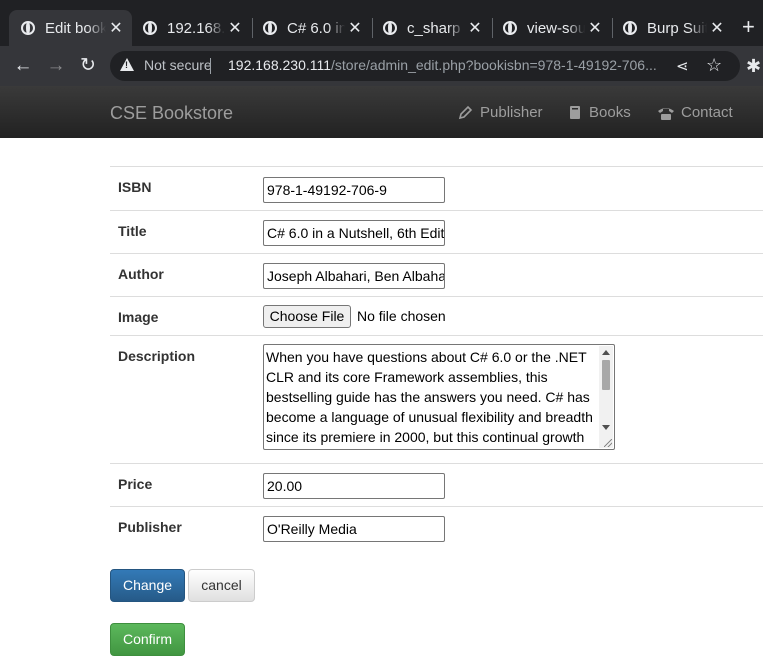 This screenshot has height=669, width=763. What do you see at coordinates (135, 187) in the screenshot?
I see `isbn-label: ISBN` at bounding box center [135, 187].